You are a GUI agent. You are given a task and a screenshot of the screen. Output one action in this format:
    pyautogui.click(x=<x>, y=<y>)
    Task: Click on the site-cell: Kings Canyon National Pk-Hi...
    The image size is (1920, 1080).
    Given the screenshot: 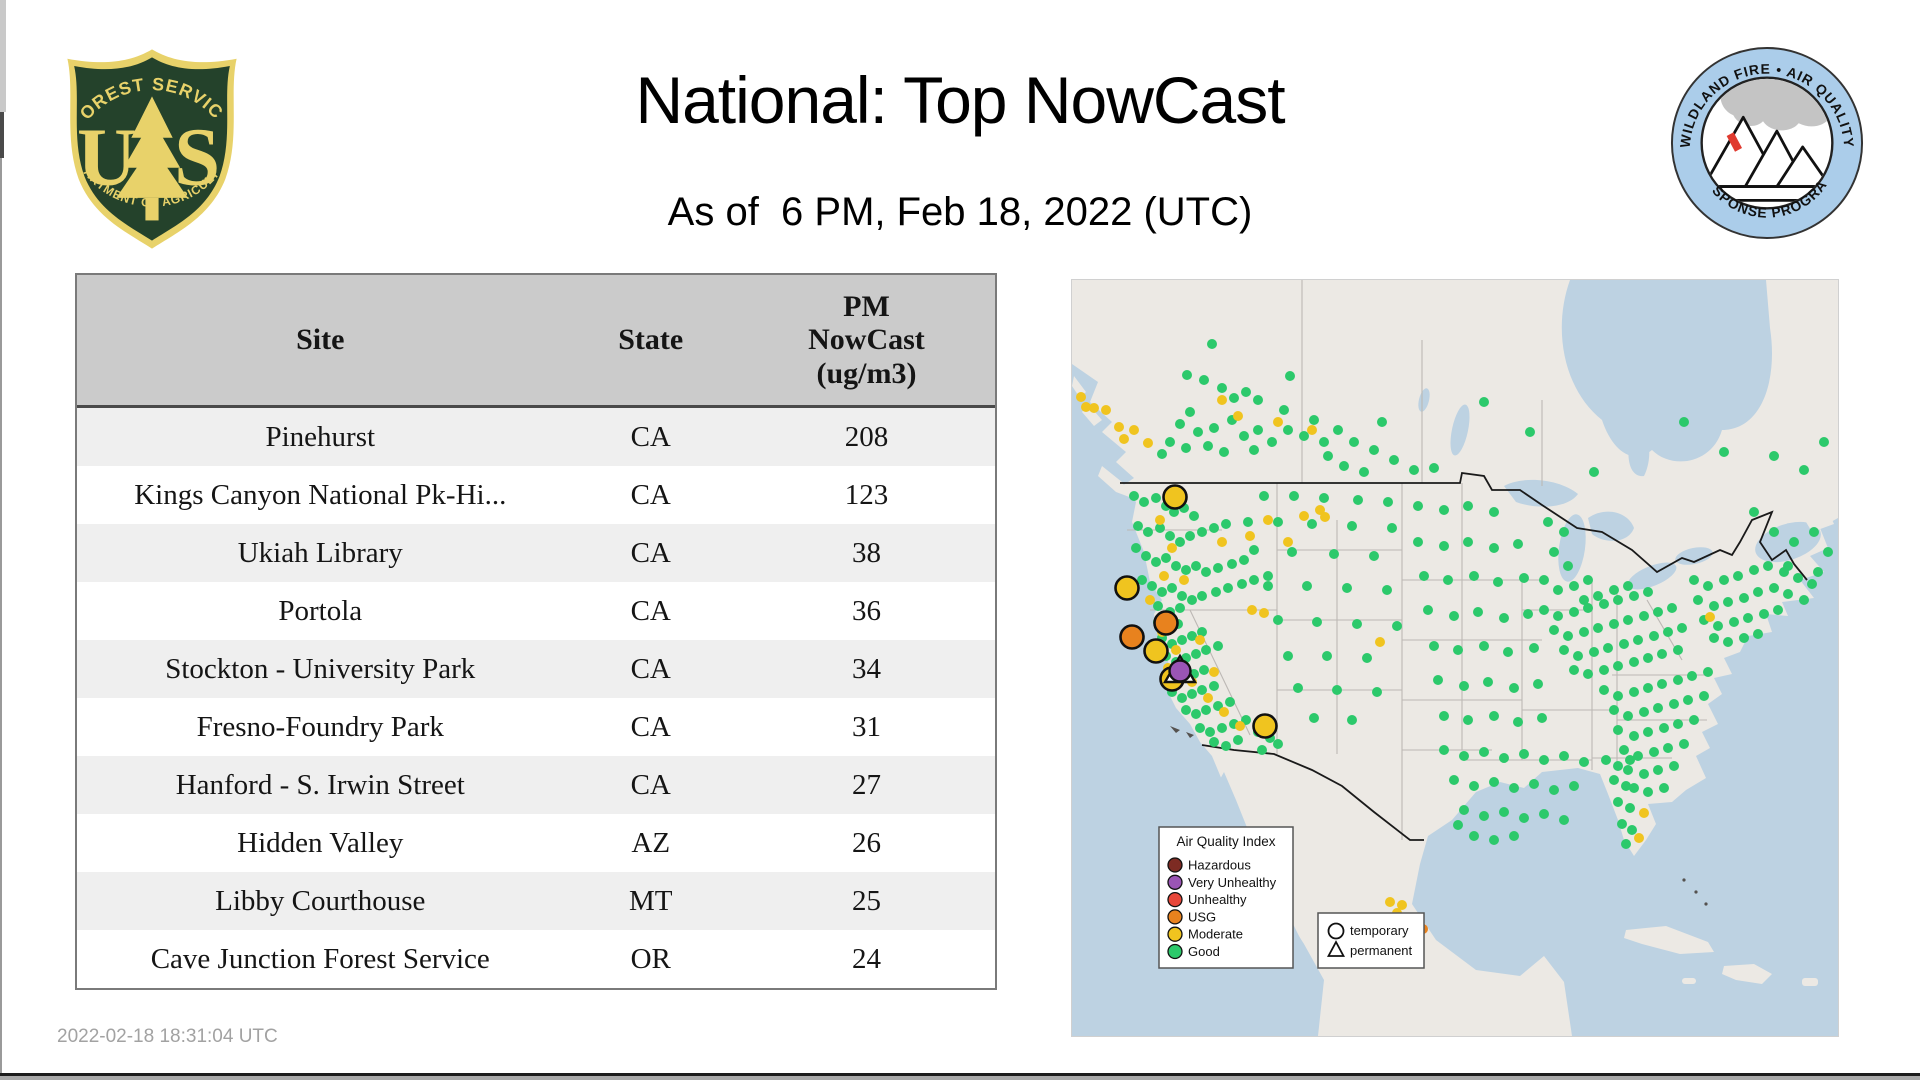 What is the action you would take?
    pyautogui.click(x=320, y=494)
    